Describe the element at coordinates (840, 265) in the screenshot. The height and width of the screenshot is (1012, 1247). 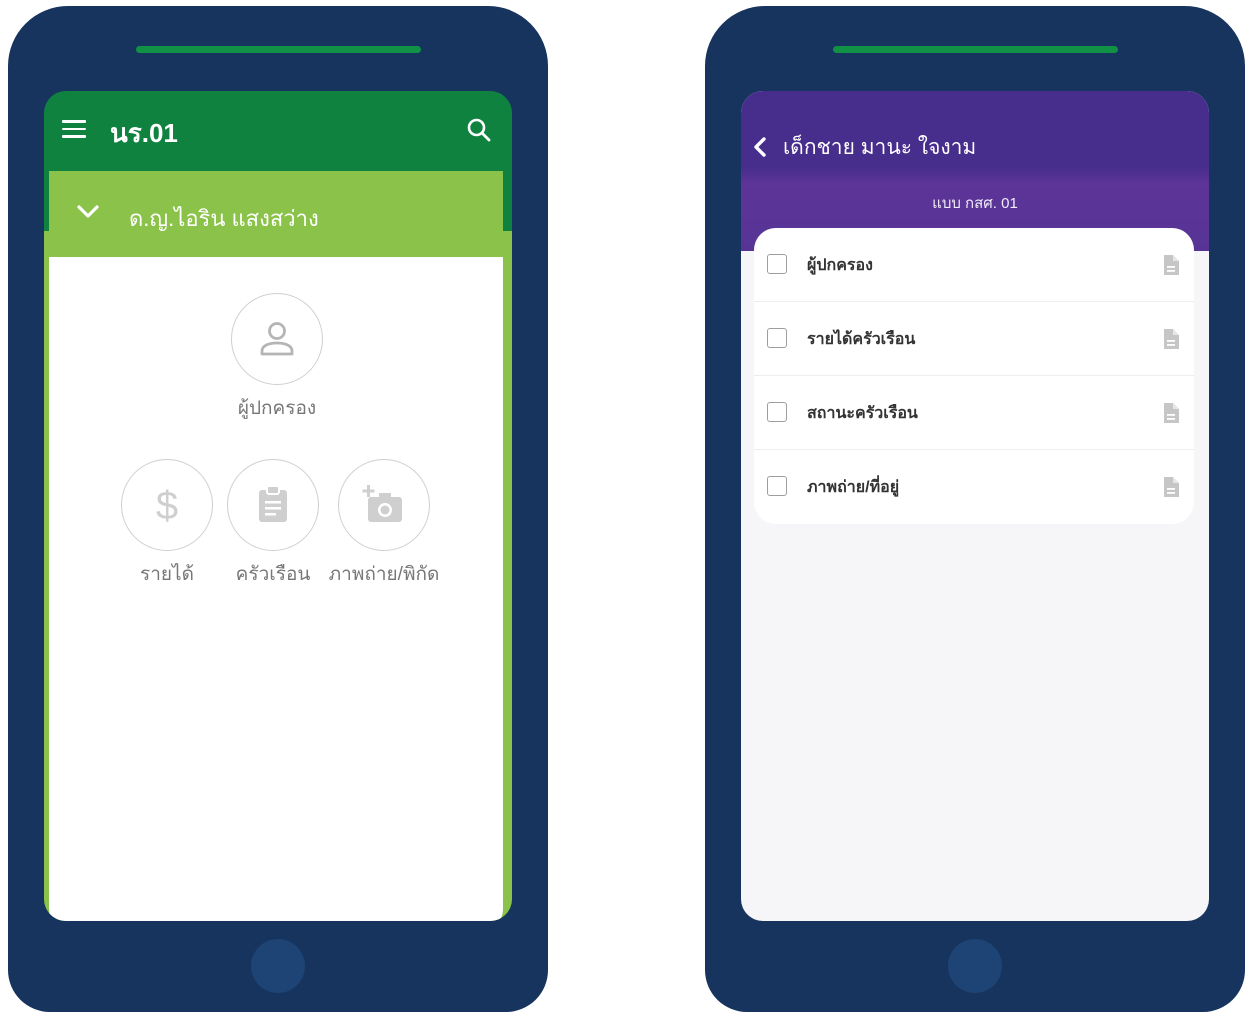
I see `list-item-label: ผู้ปกครอง` at that location.